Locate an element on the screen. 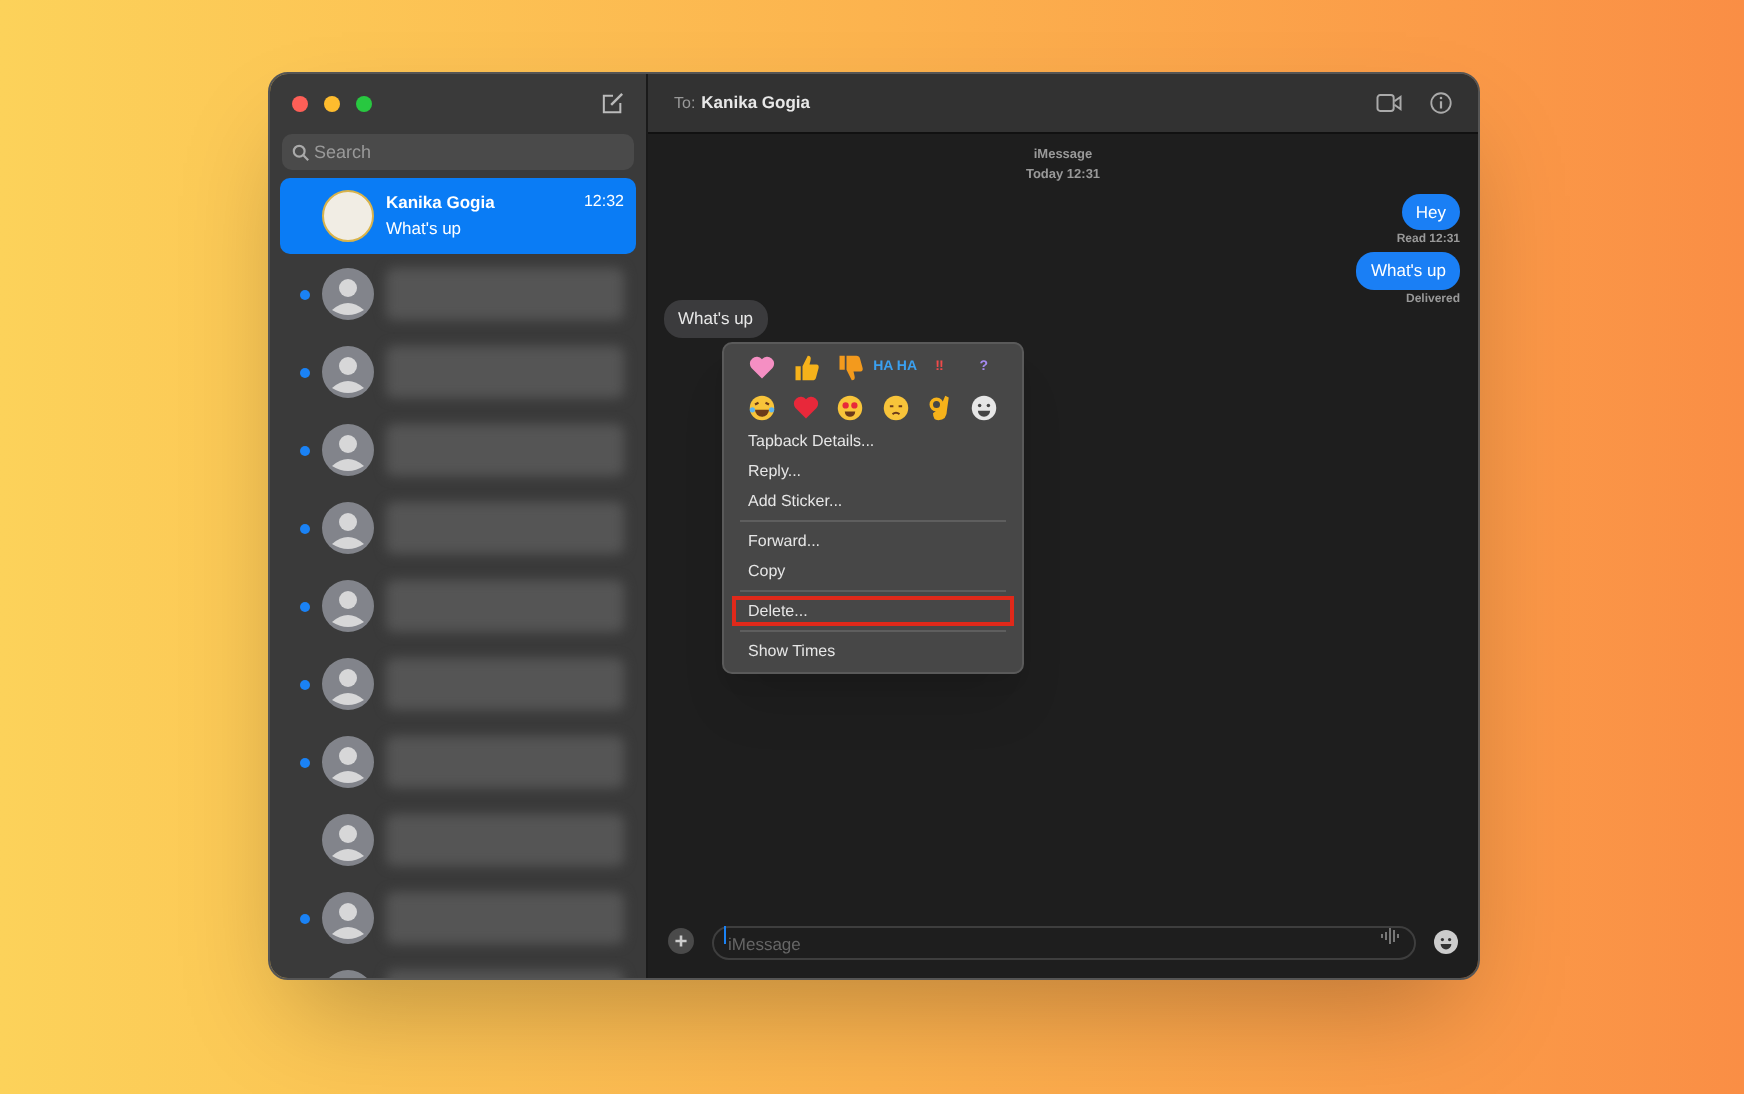 The width and height of the screenshot is (1744, 1094). sent-message-bubble: Hey is located at coordinates (1430, 212).